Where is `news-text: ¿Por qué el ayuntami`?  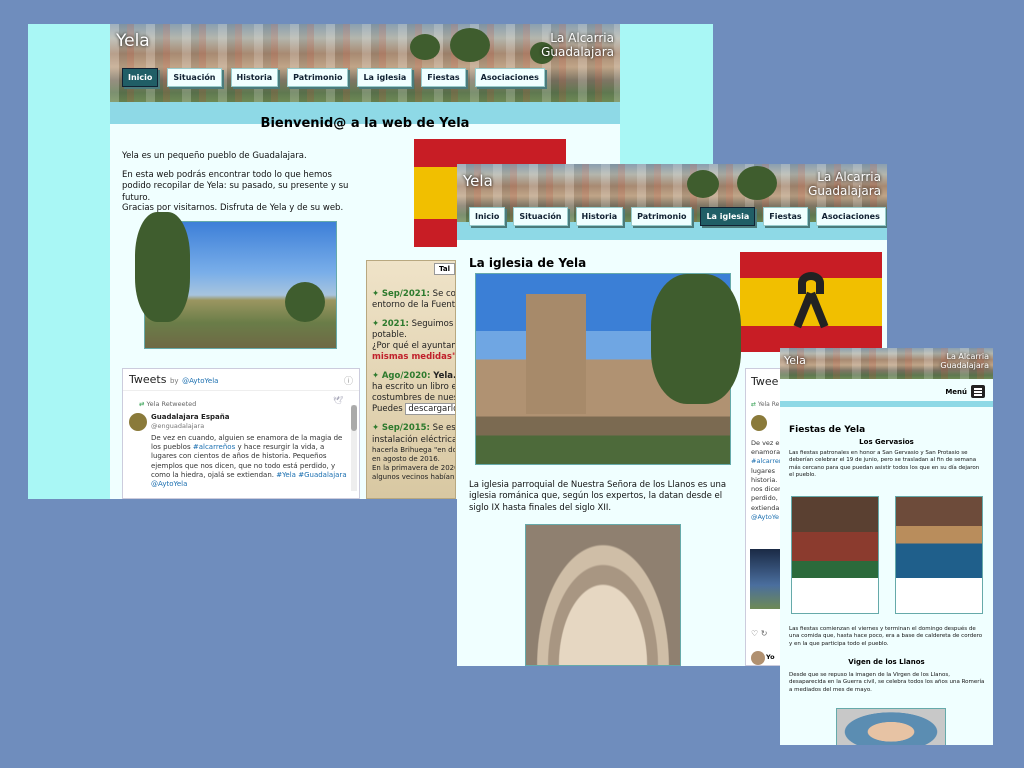 news-text: ¿Por qué el ayuntami is located at coordinates (414, 346).